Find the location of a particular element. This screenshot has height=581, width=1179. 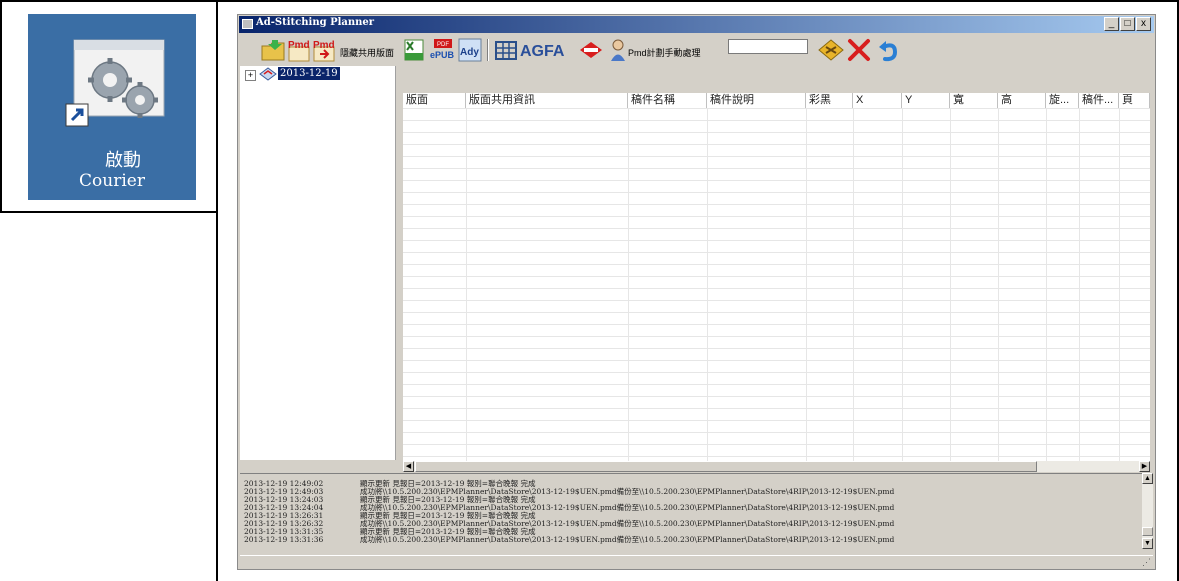

col-header-shared-info: 版面共用資訊 is located at coordinates (547, 100).